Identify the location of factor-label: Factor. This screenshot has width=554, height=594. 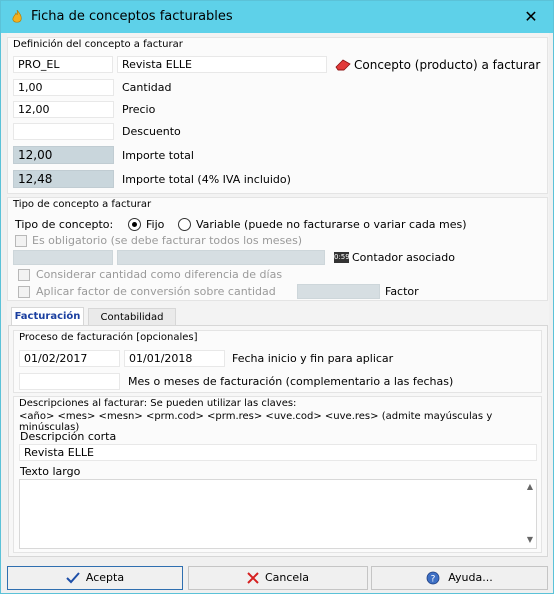
(402, 291).